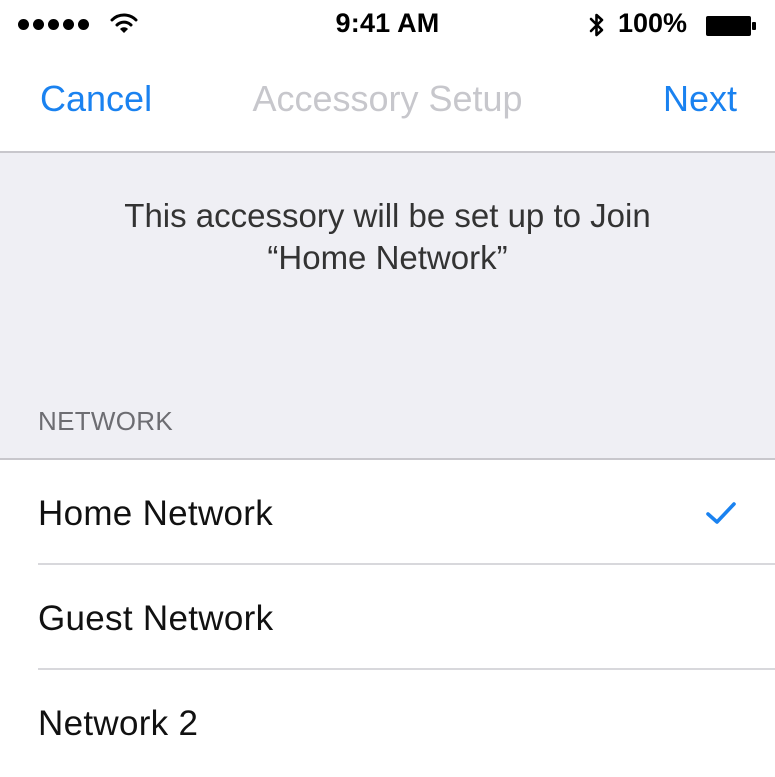  Describe the element at coordinates (387, 98) in the screenshot. I see `page-title: Accessory Setup` at that location.